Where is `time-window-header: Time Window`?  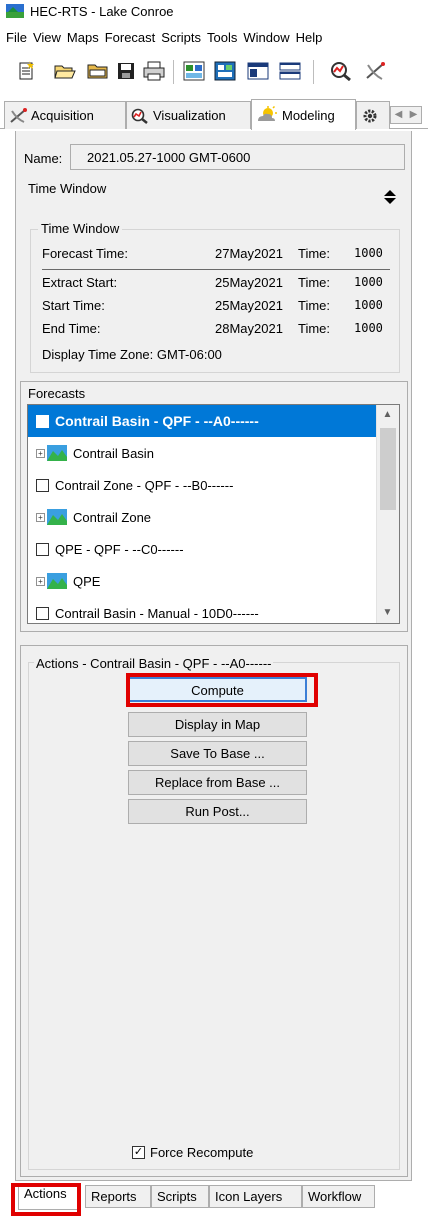
time-window-header: Time Window is located at coordinates (67, 188).